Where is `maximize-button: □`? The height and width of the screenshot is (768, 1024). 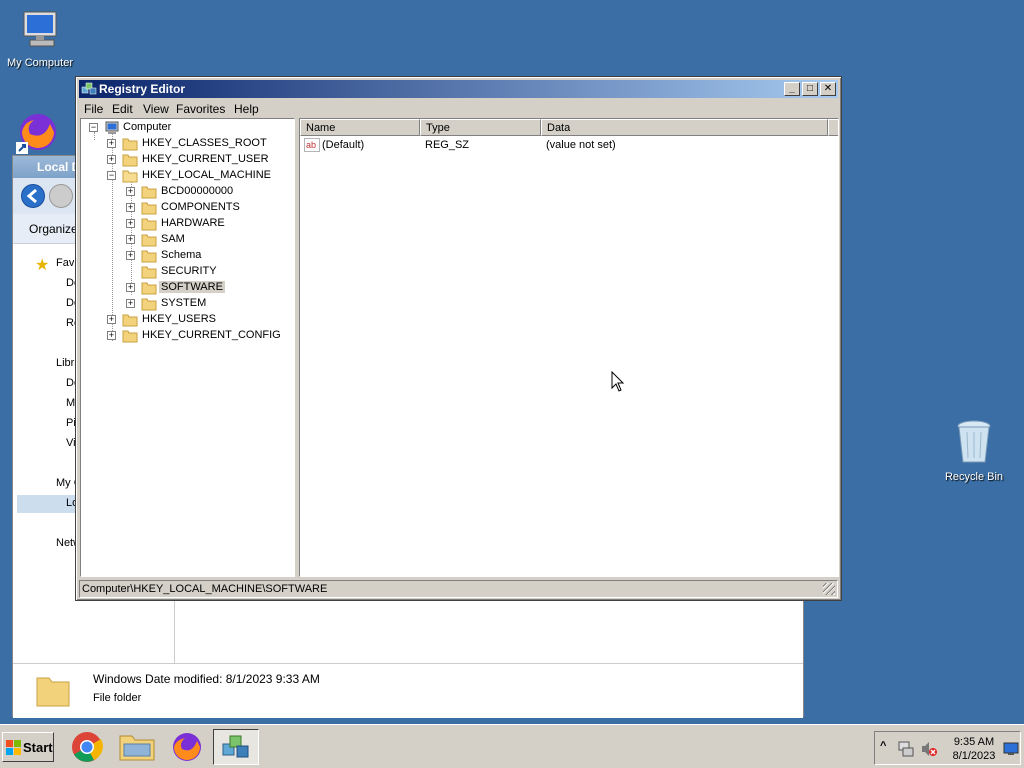 maximize-button: □ is located at coordinates (810, 89).